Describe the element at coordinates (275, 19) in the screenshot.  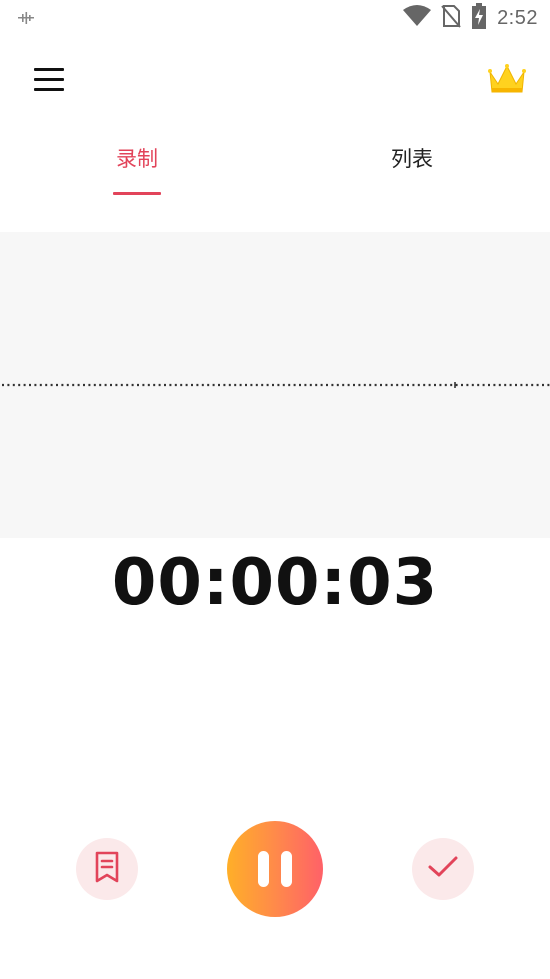
I see `status-bar: 2:52` at that location.